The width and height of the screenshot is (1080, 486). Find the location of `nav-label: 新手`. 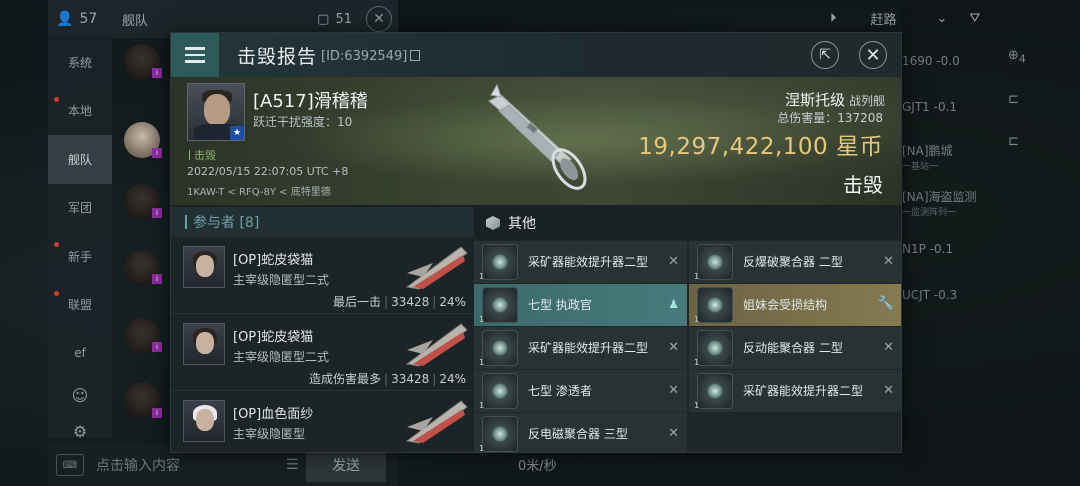

nav-label: 新手 is located at coordinates (79, 256).